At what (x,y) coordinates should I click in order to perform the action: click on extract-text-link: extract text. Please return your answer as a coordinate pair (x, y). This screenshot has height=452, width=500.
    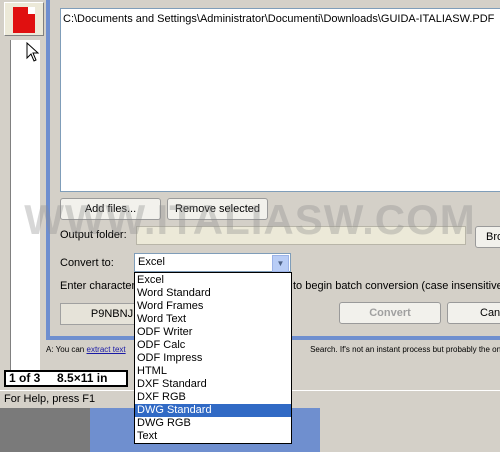
    Looking at the image, I should click on (106, 349).